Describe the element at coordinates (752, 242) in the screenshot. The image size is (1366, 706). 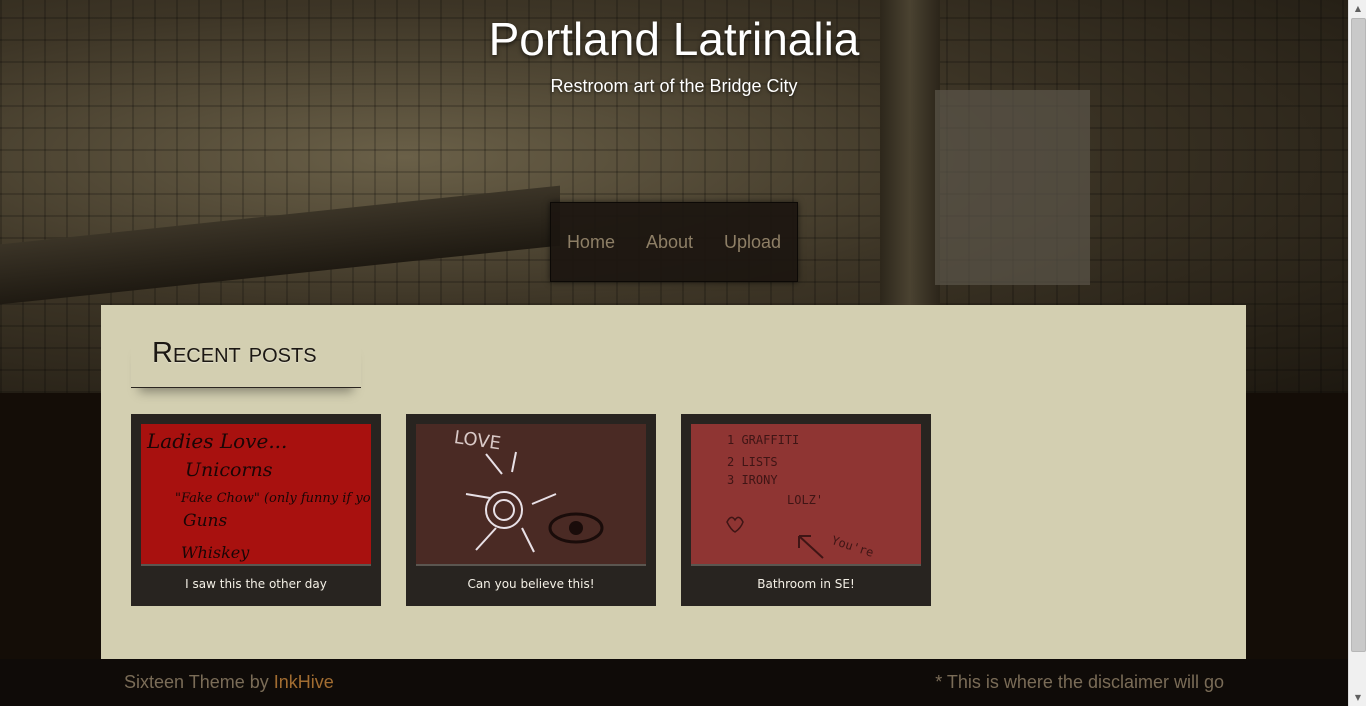
I see `nav-item-upload: Upload` at that location.